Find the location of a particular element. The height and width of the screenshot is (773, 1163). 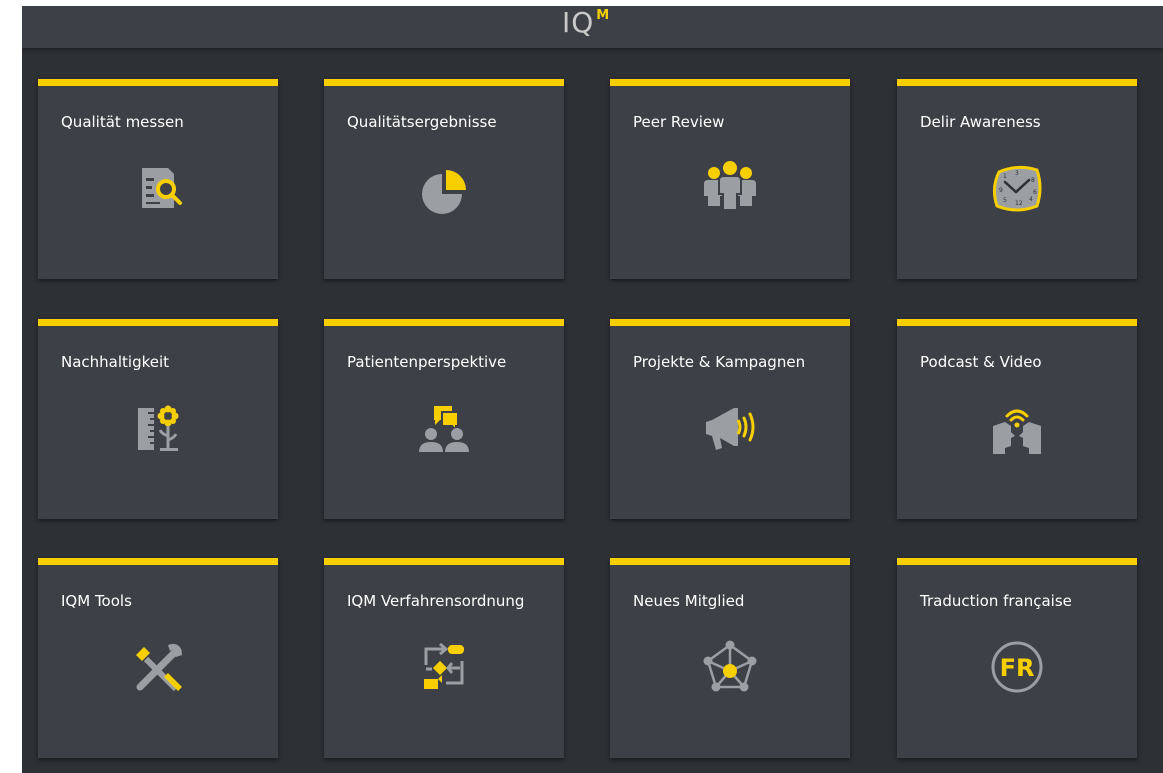

tile-delir-awareness: Delir Awareness 3 1 8 6 9 5 12 4 is located at coordinates (1017, 179).